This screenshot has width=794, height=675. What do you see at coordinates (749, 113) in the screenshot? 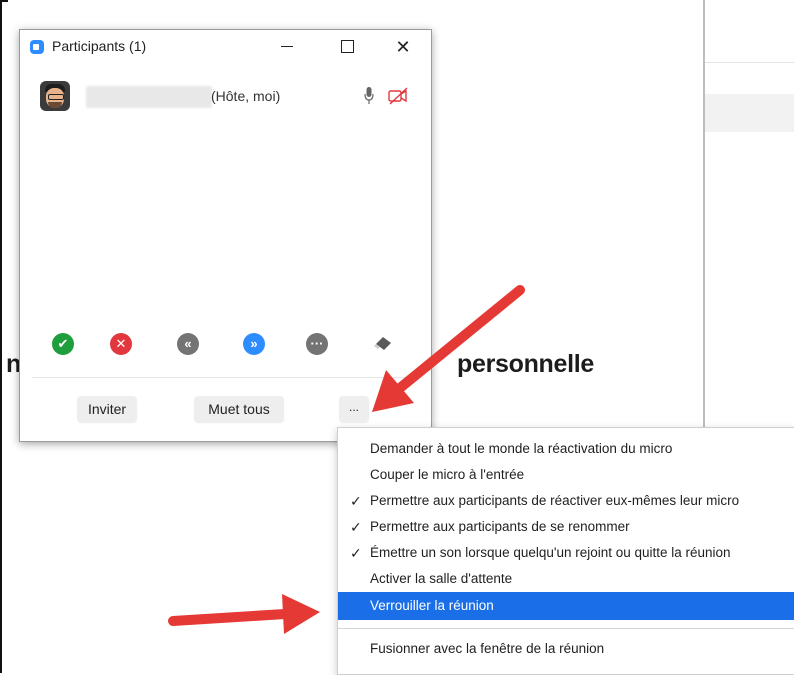
I see `background-band` at bounding box center [749, 113].